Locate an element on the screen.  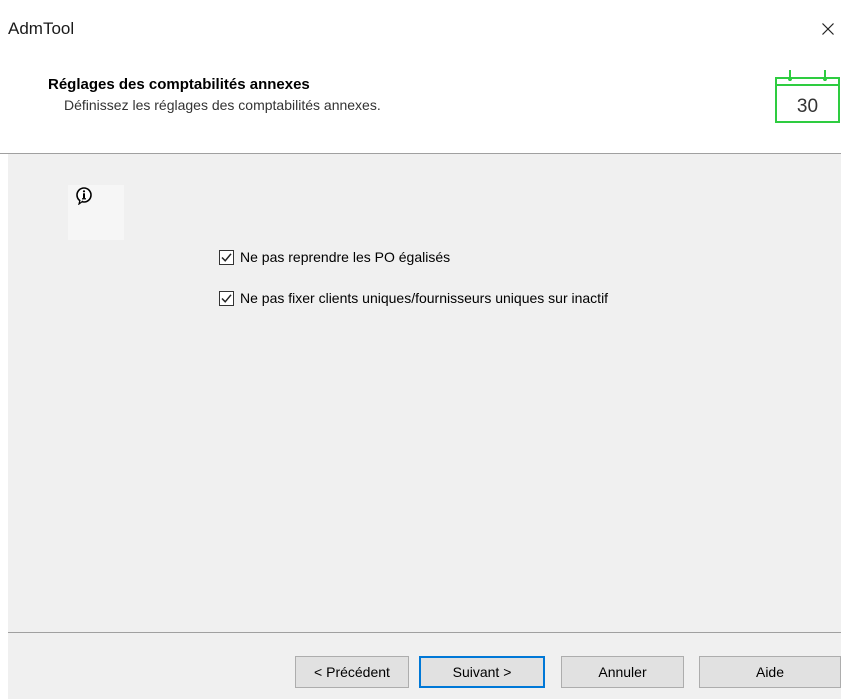
title-bar: AdmTool is located at coordinates (420, 29).